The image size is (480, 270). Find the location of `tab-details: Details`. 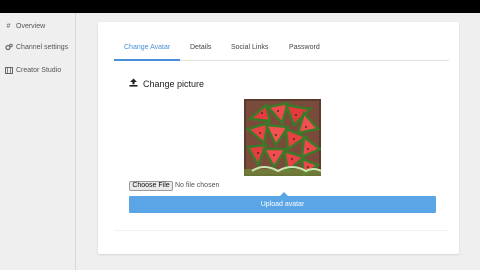

tab-details: Details is located at coordinates (200, 47).